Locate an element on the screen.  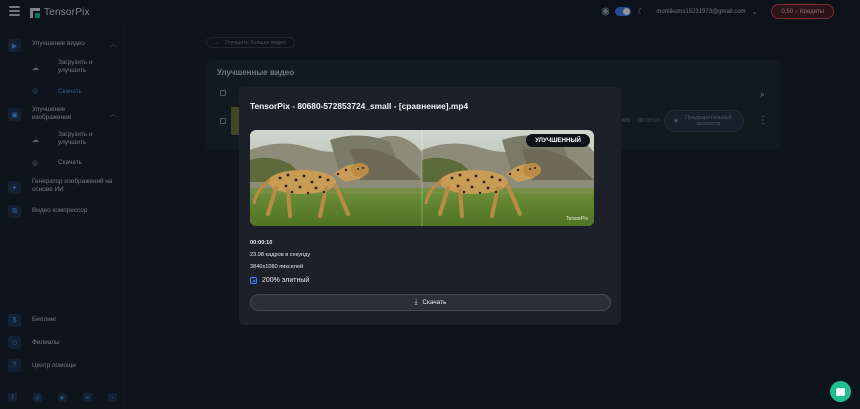
enhanced-badge: УЛУЧШЕННЫЙ is located at coordinates (558, 140).